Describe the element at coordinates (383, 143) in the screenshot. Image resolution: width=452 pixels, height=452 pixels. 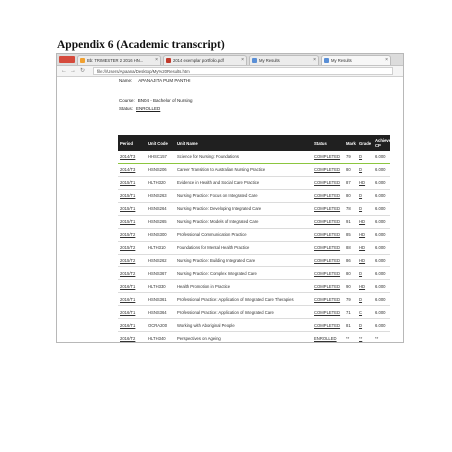
I see `column-header: Achieved CP` at that location.